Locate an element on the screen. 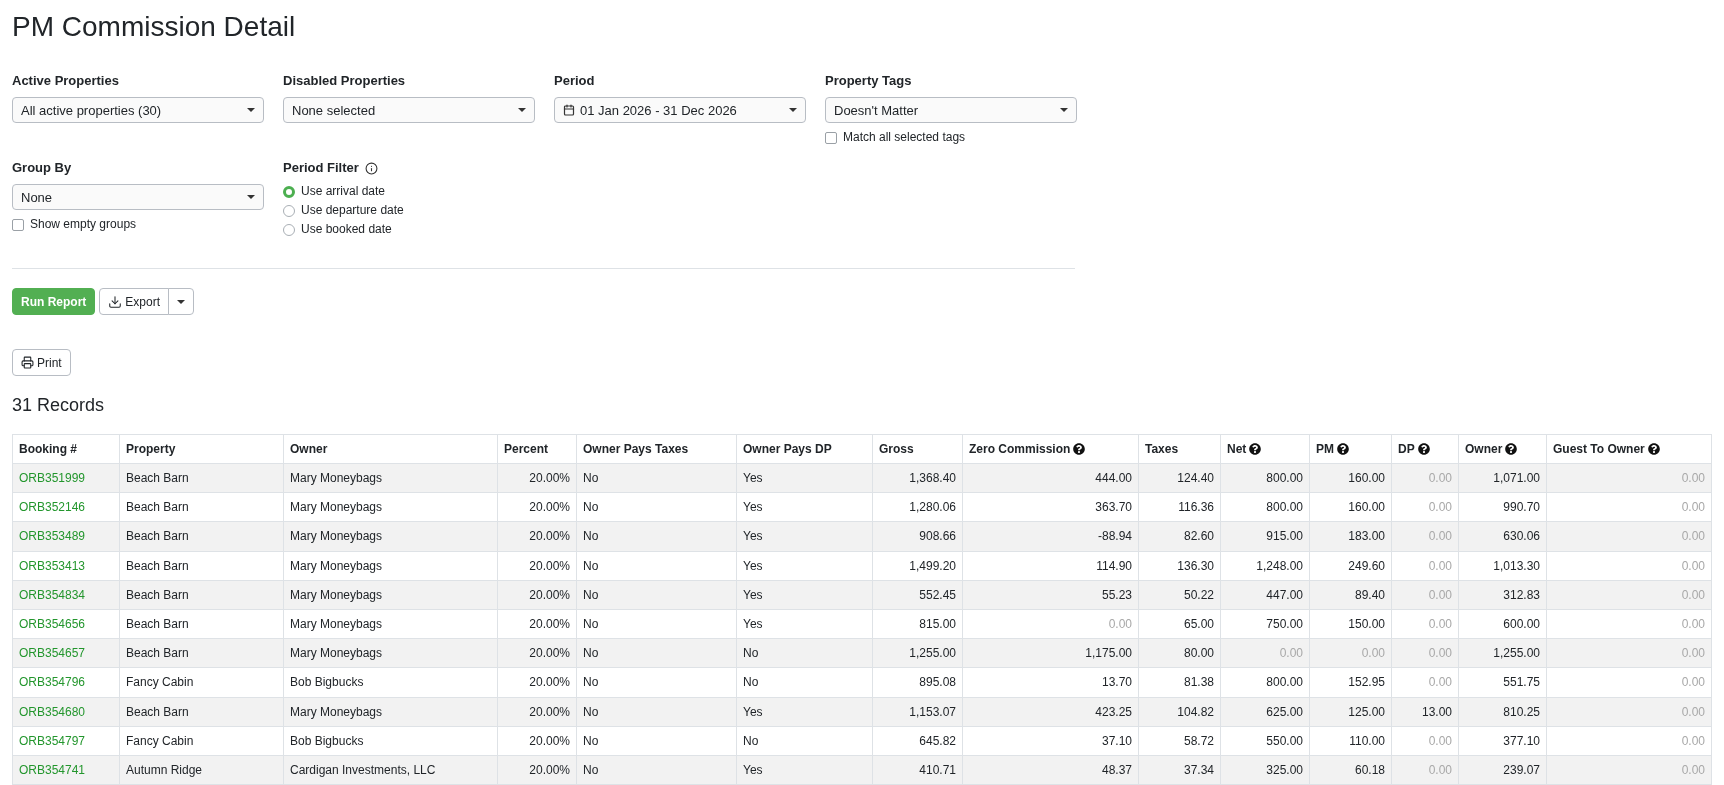 The image size is (1724, 785). column-header: Percent is located at coordinates (526, 449).